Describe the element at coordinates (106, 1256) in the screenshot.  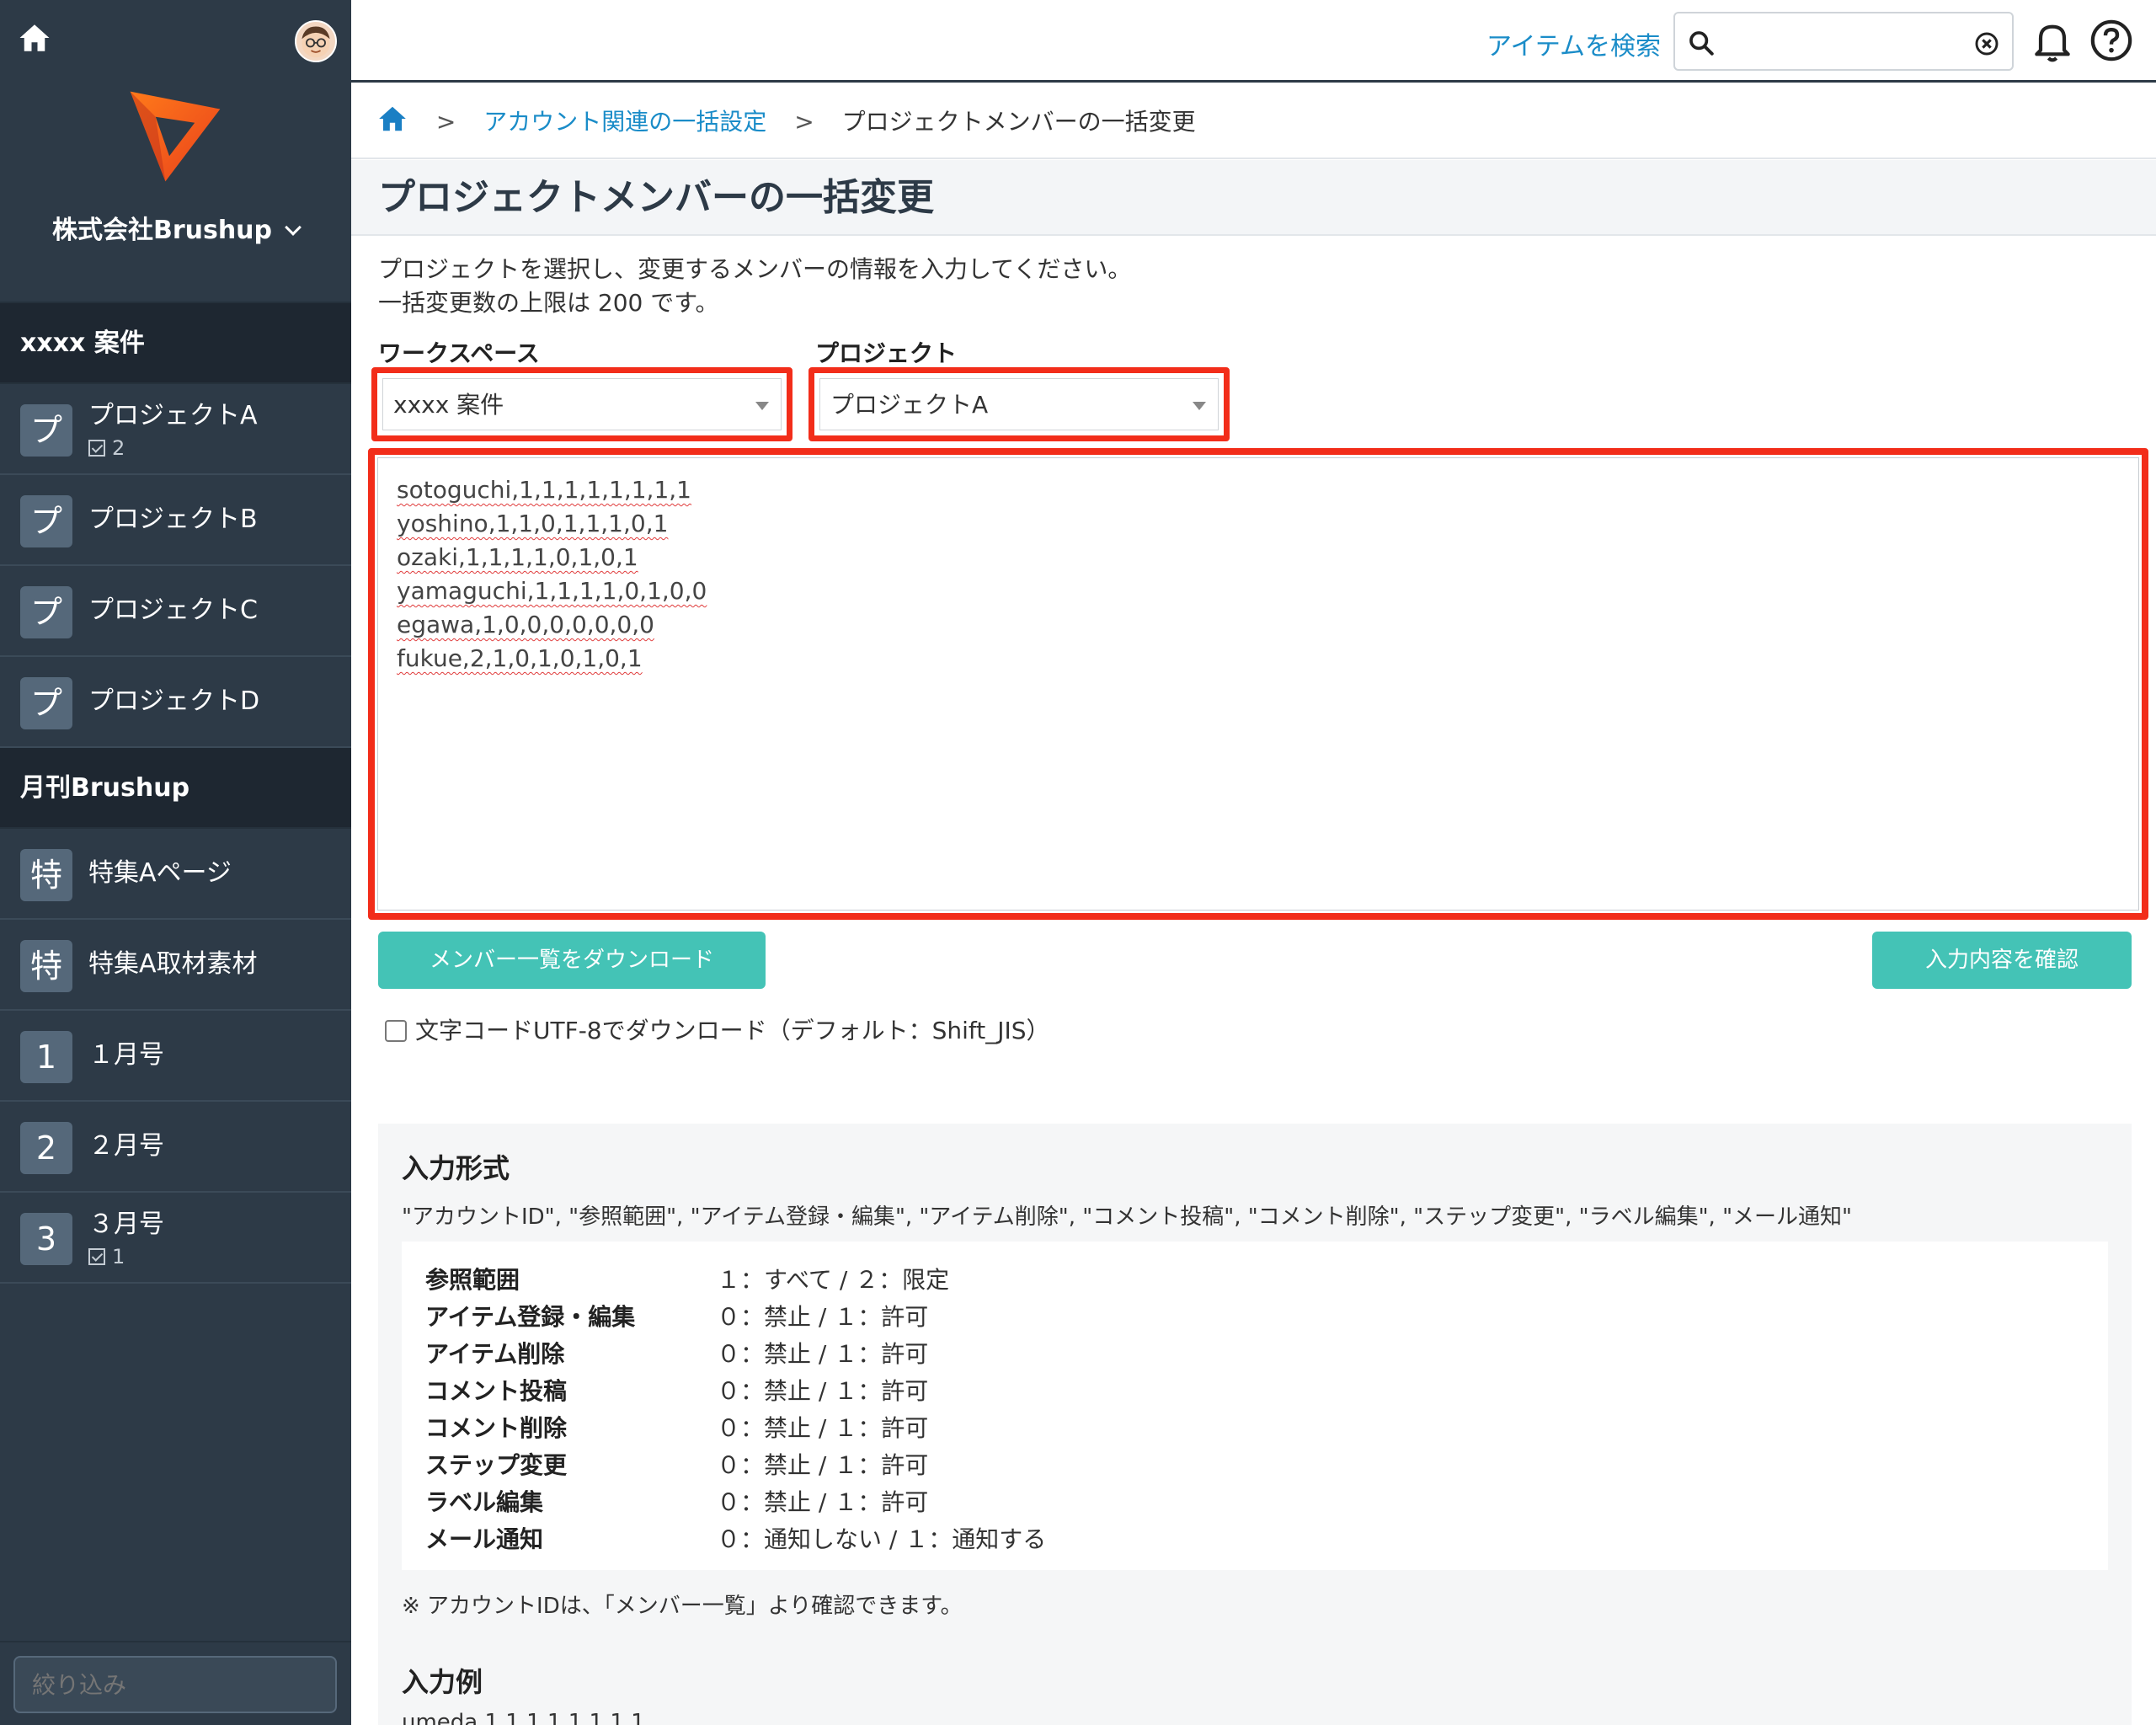
I see `task-count: 1` at that location.